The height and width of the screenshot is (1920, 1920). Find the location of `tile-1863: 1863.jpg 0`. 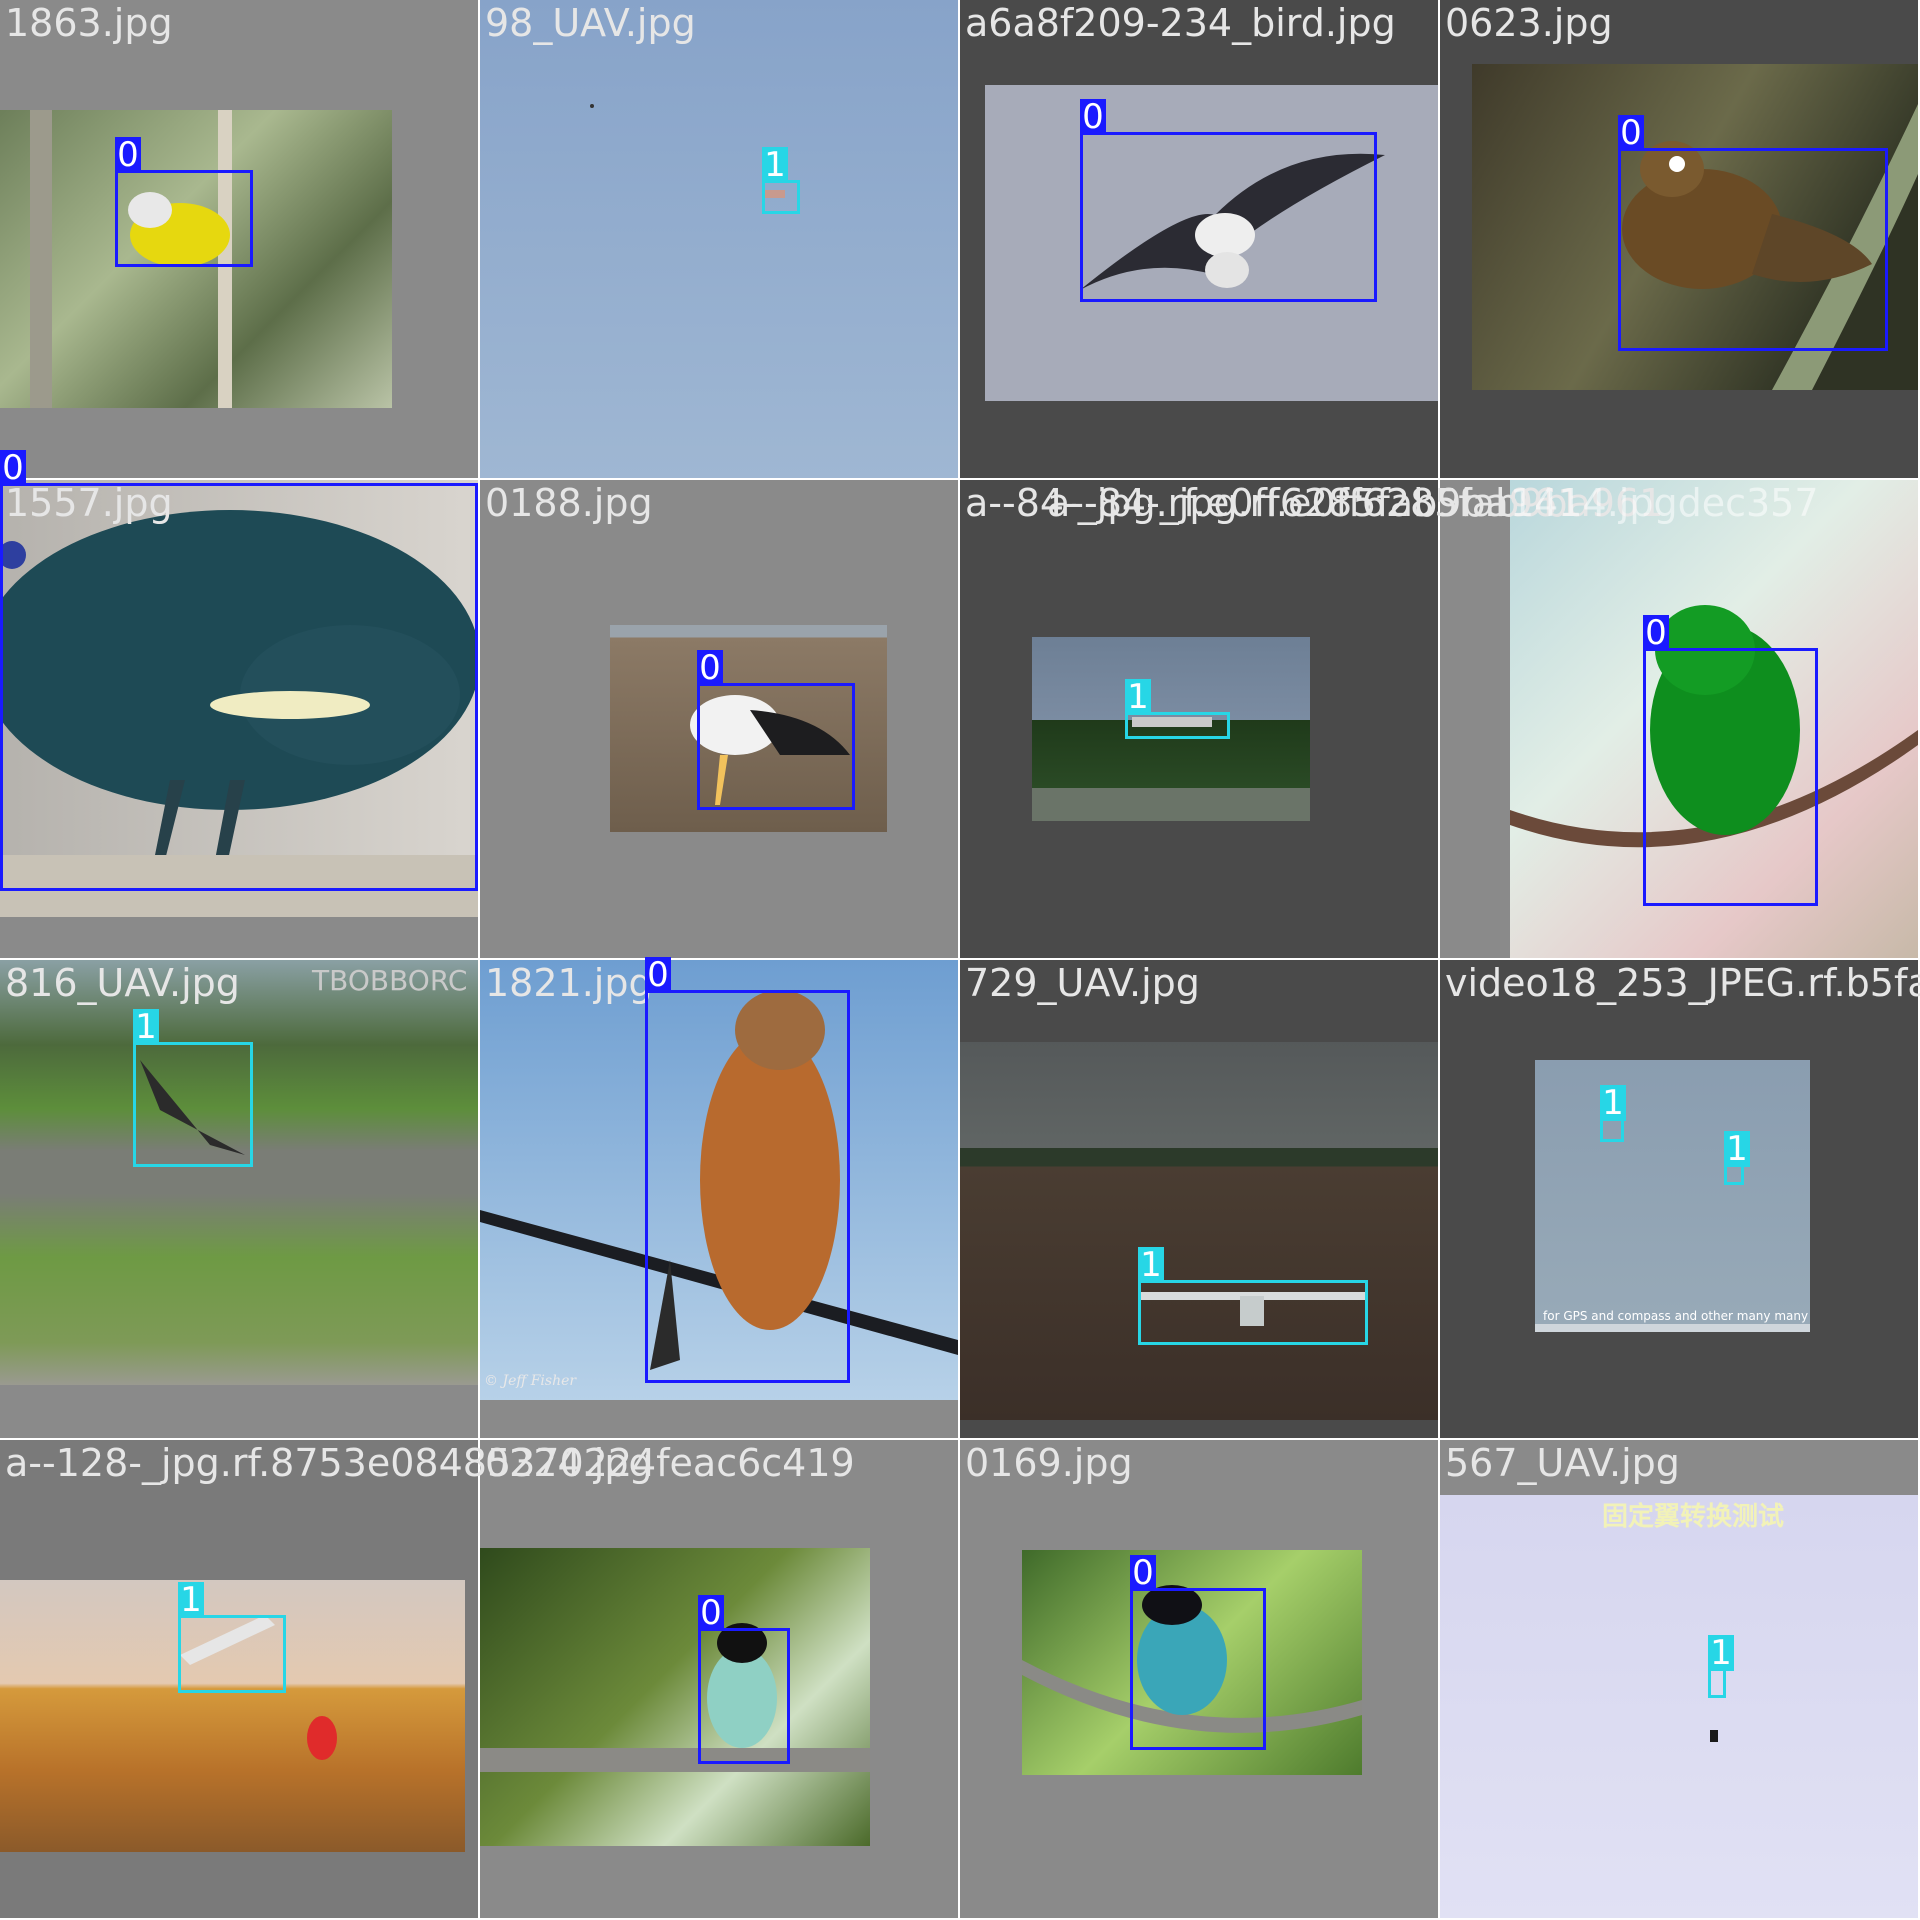

tile-1863: 1863.jpg 0 is located at coordinates (240, 240).